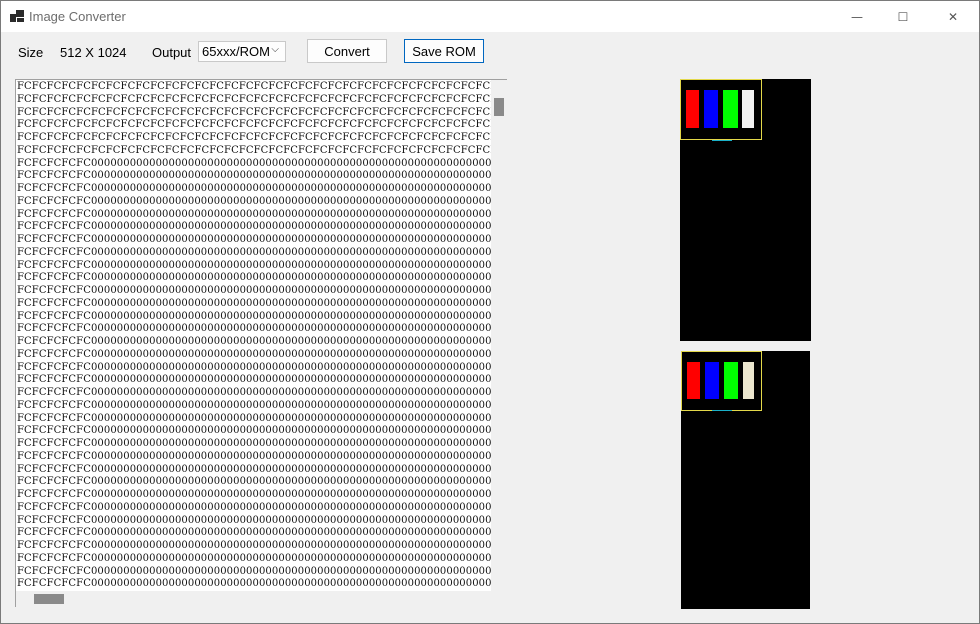 The width and height of the screenshot is (980, 624). Describe the element at coordinates (745, 210) in the screenshot. I see `source-image-preview` at that location.